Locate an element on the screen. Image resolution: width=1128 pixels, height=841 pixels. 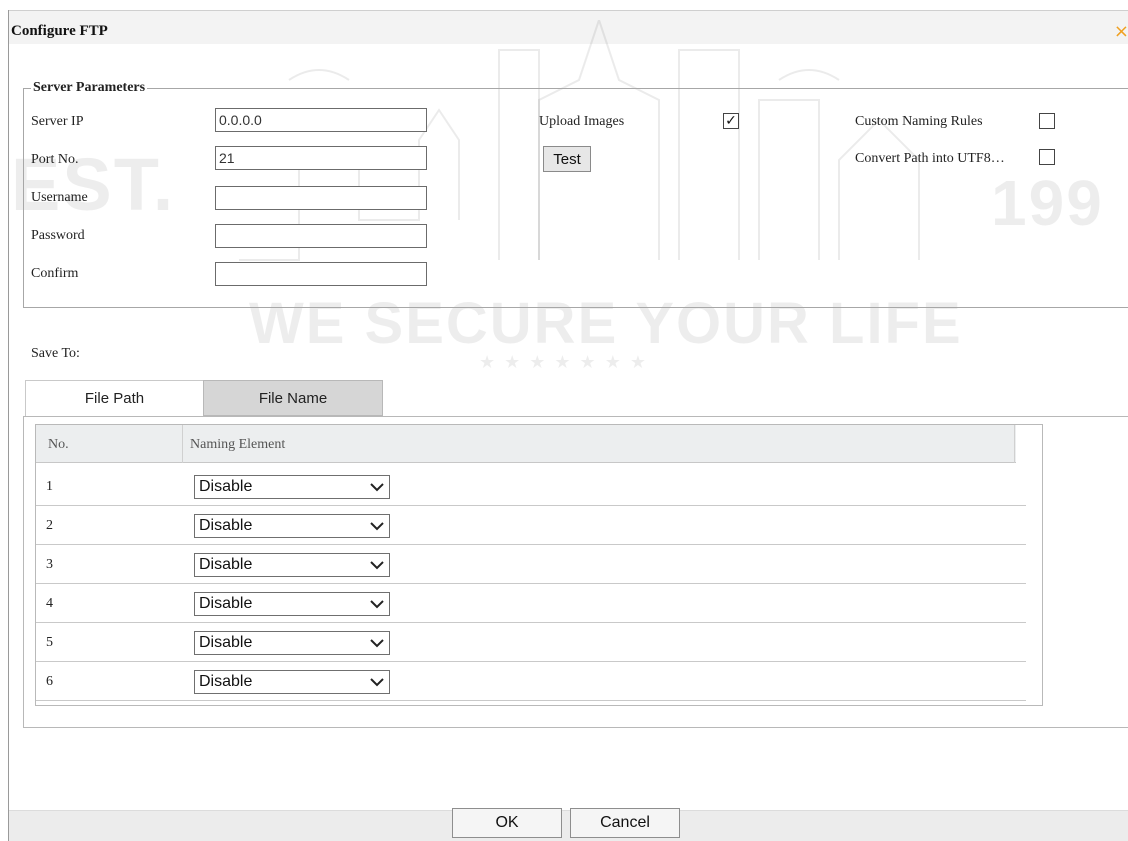
test-button: Test is located at coordinates (567, 159).